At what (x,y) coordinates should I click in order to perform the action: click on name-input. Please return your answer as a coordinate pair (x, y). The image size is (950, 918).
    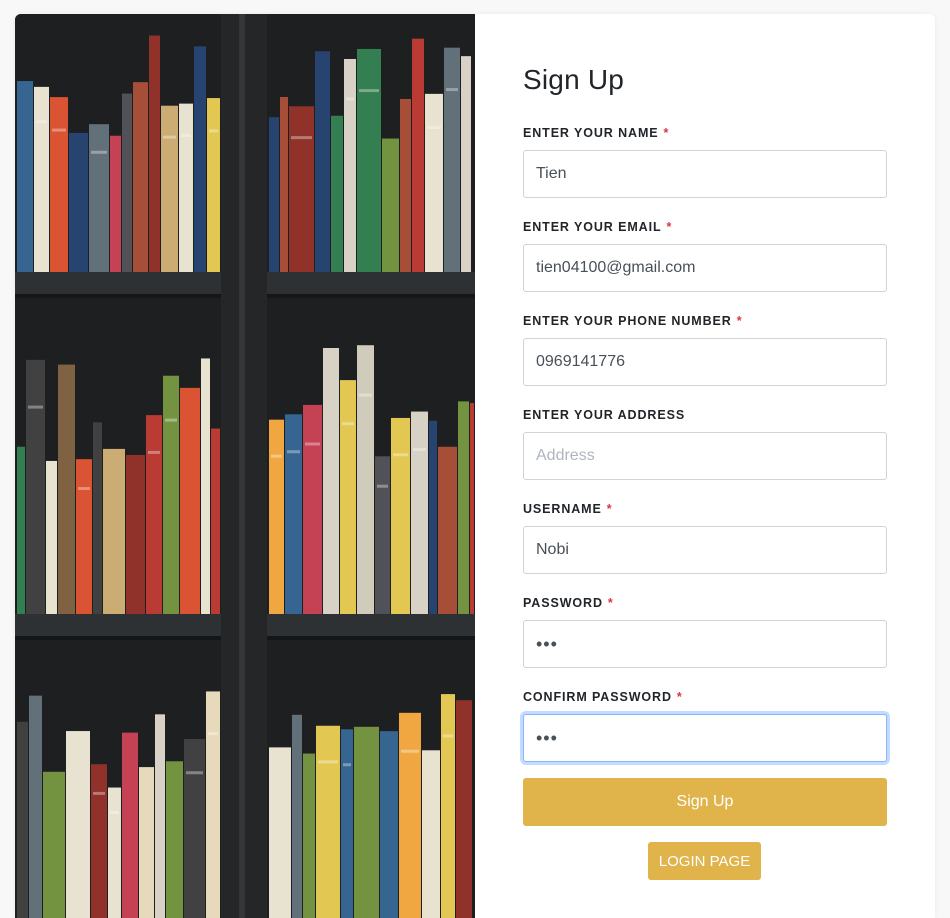
    Looking at the image, I should click on (705, 174).